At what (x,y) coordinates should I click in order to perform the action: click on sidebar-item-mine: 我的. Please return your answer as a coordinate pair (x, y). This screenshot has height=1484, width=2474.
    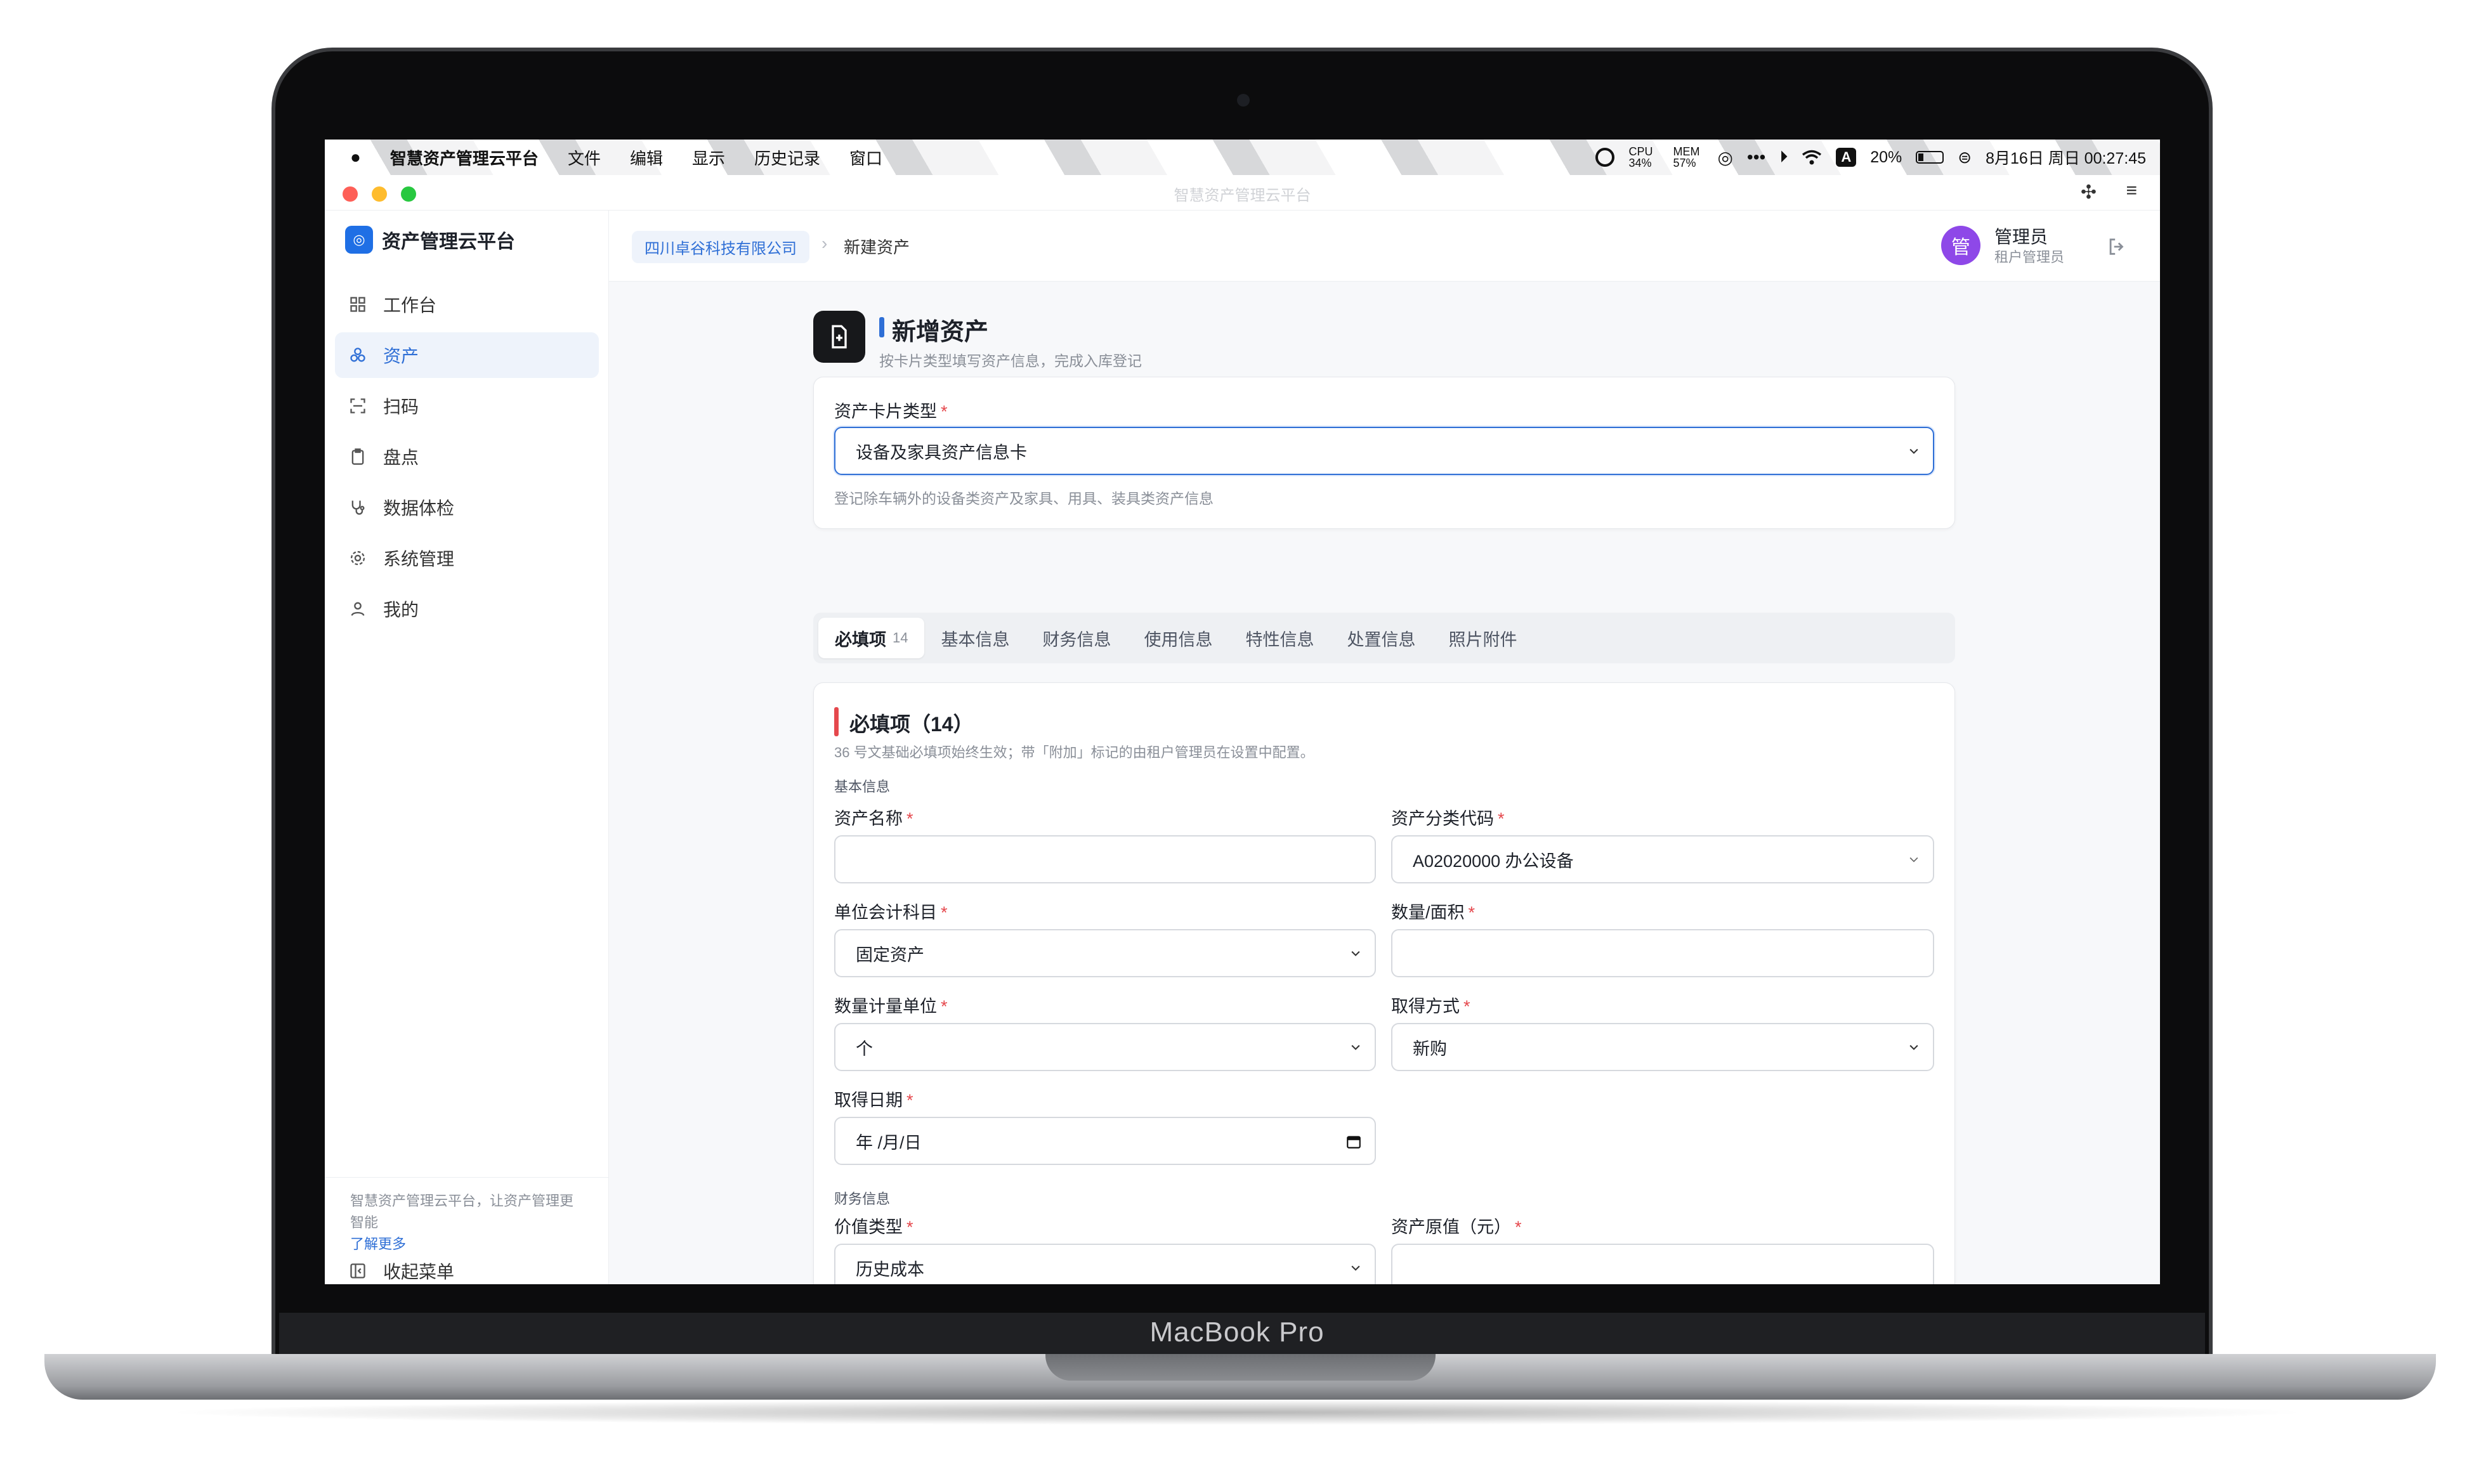
    Looking at the image, I should click on (467, 609).